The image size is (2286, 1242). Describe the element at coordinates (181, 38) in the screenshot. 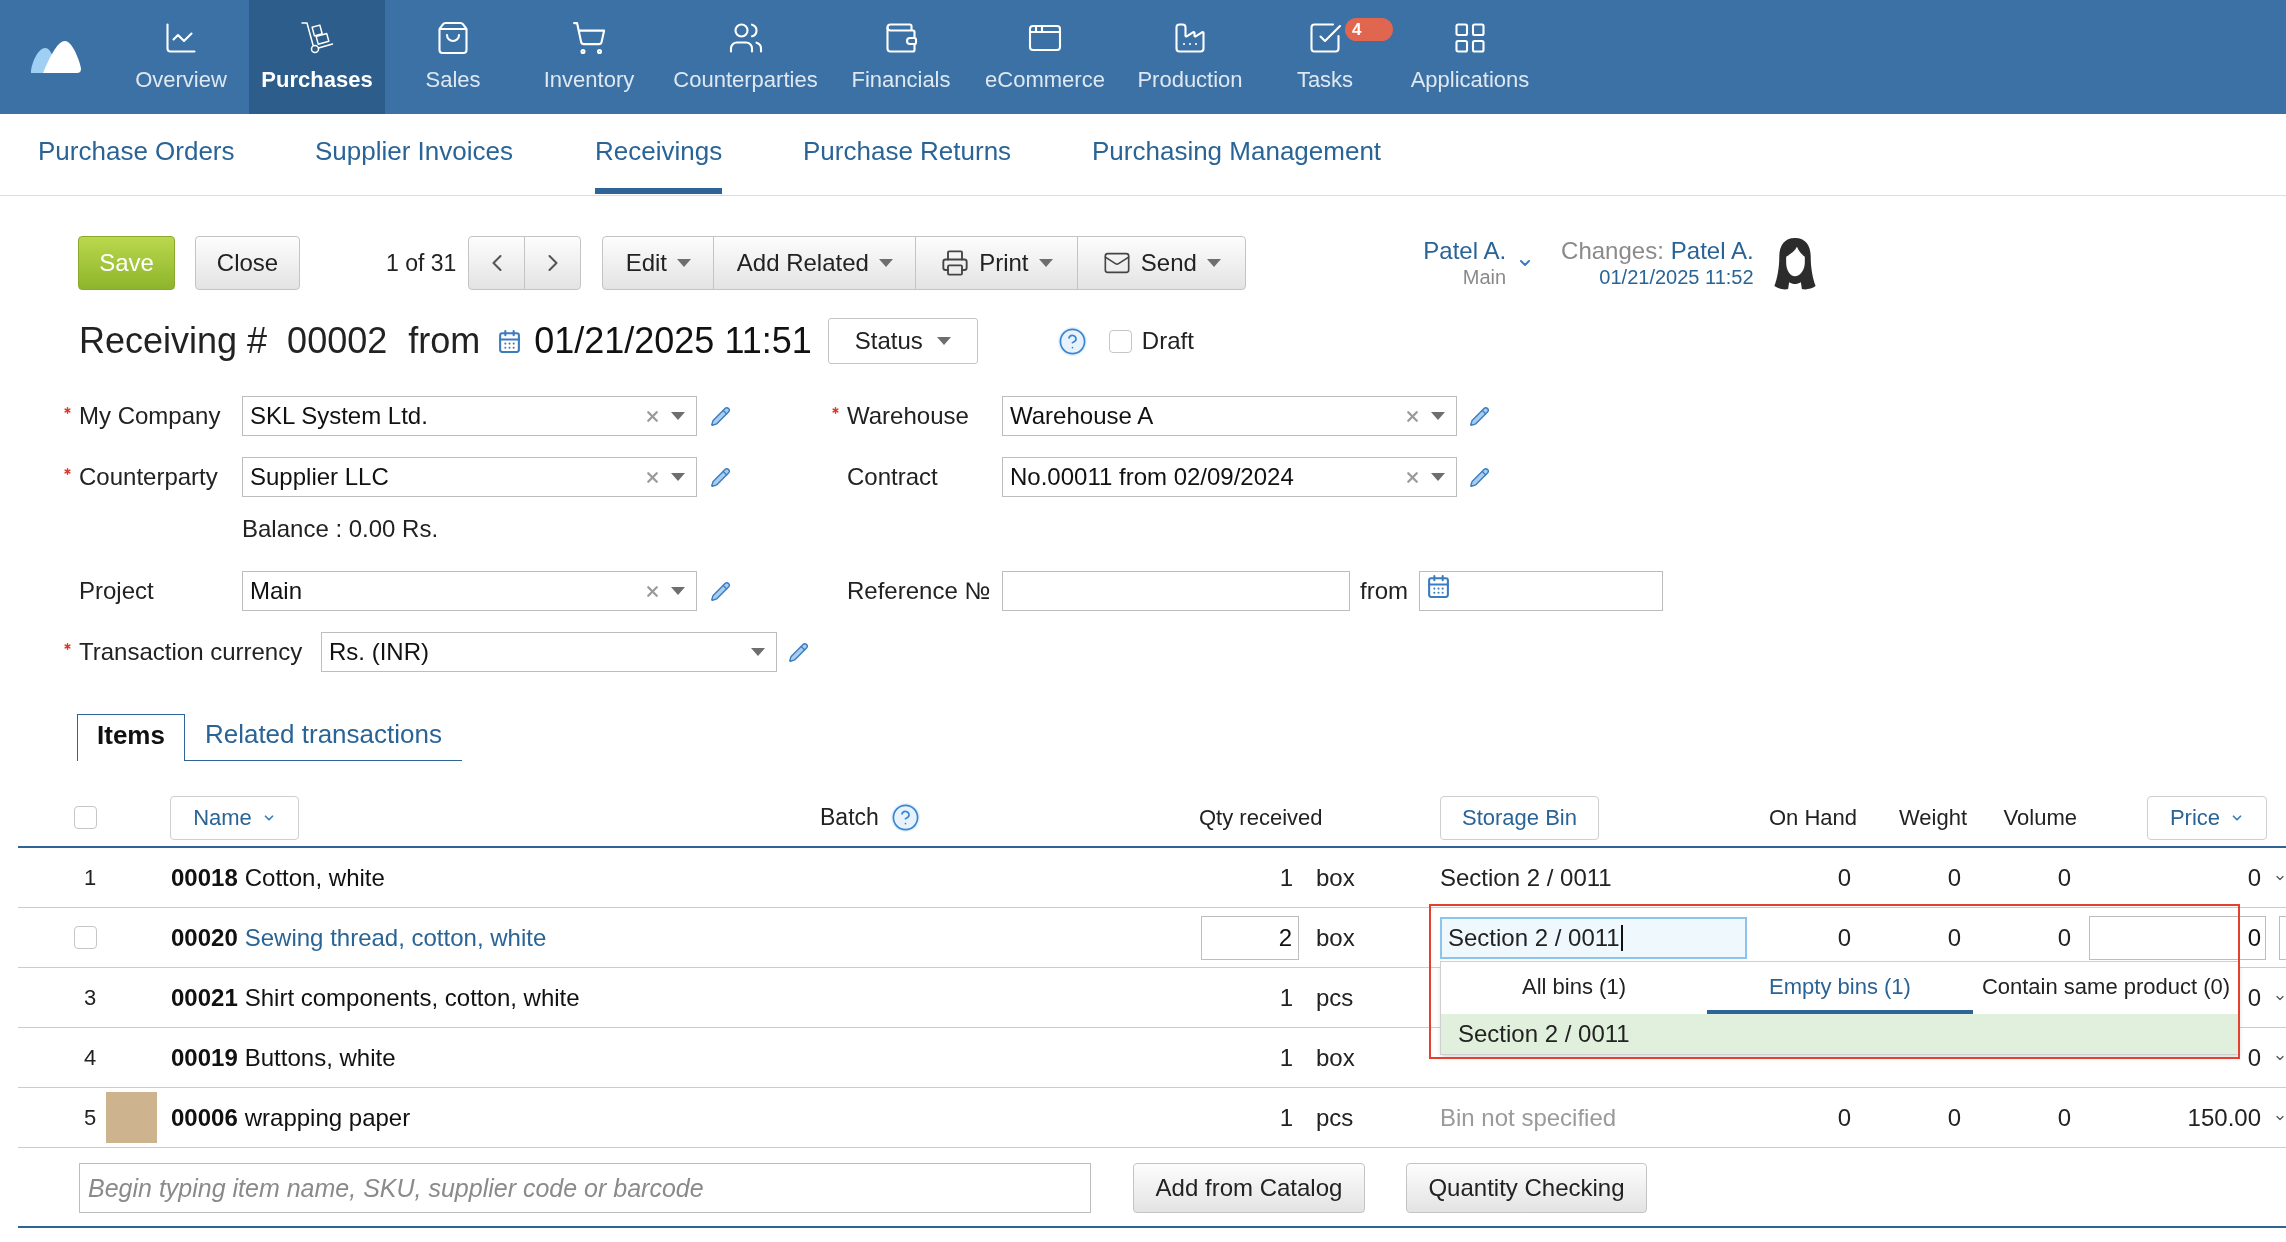

I see `chart-icon` at that location.